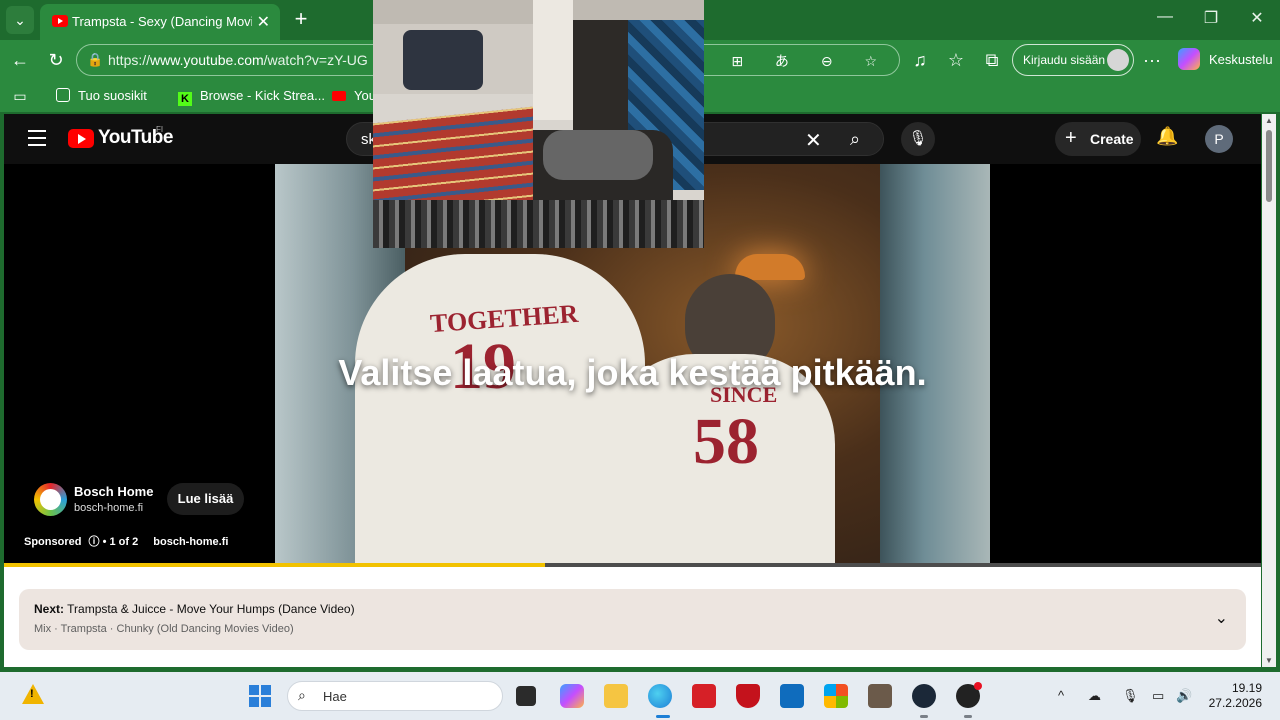 This screenshot has width=1280, height=720. I want to click on webcam-door, so click(553, 60).